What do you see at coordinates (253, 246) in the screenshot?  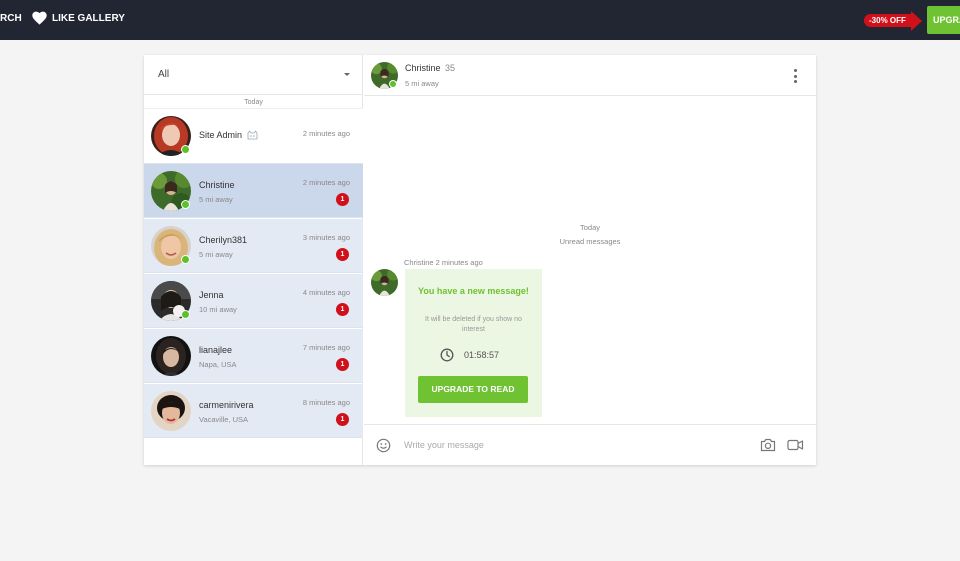 I see `conversation-item-cherilyn381: Cherilyn381 5 mi away 3 minutes ago 1` at bounding box center [253, 246].